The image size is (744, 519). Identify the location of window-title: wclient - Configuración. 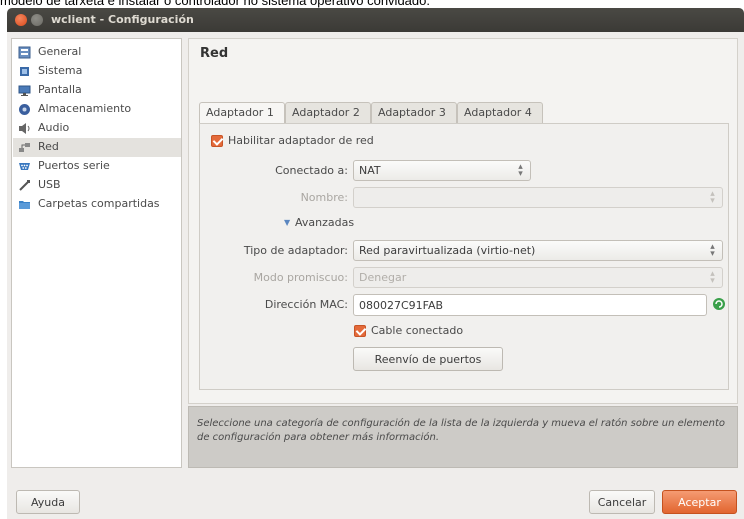
(122, 19).